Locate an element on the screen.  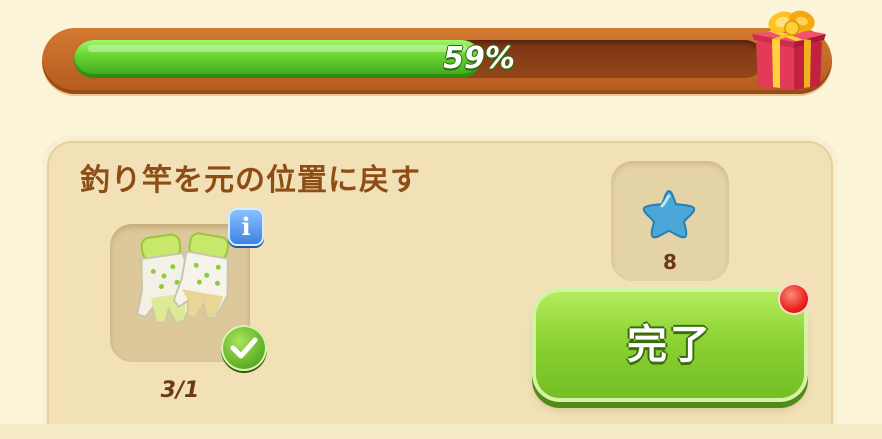
notification-dot is located at coordinates (794, 299).